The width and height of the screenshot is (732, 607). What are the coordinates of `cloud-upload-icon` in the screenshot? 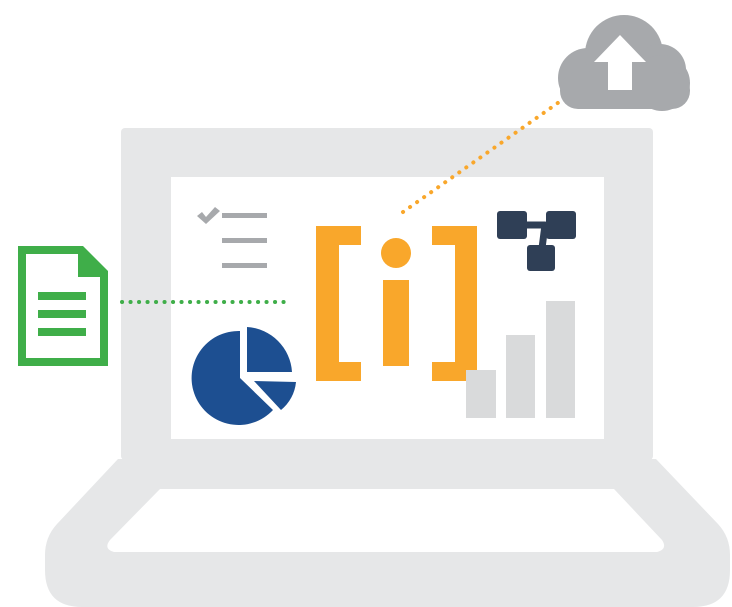 It's located at (624, 63).